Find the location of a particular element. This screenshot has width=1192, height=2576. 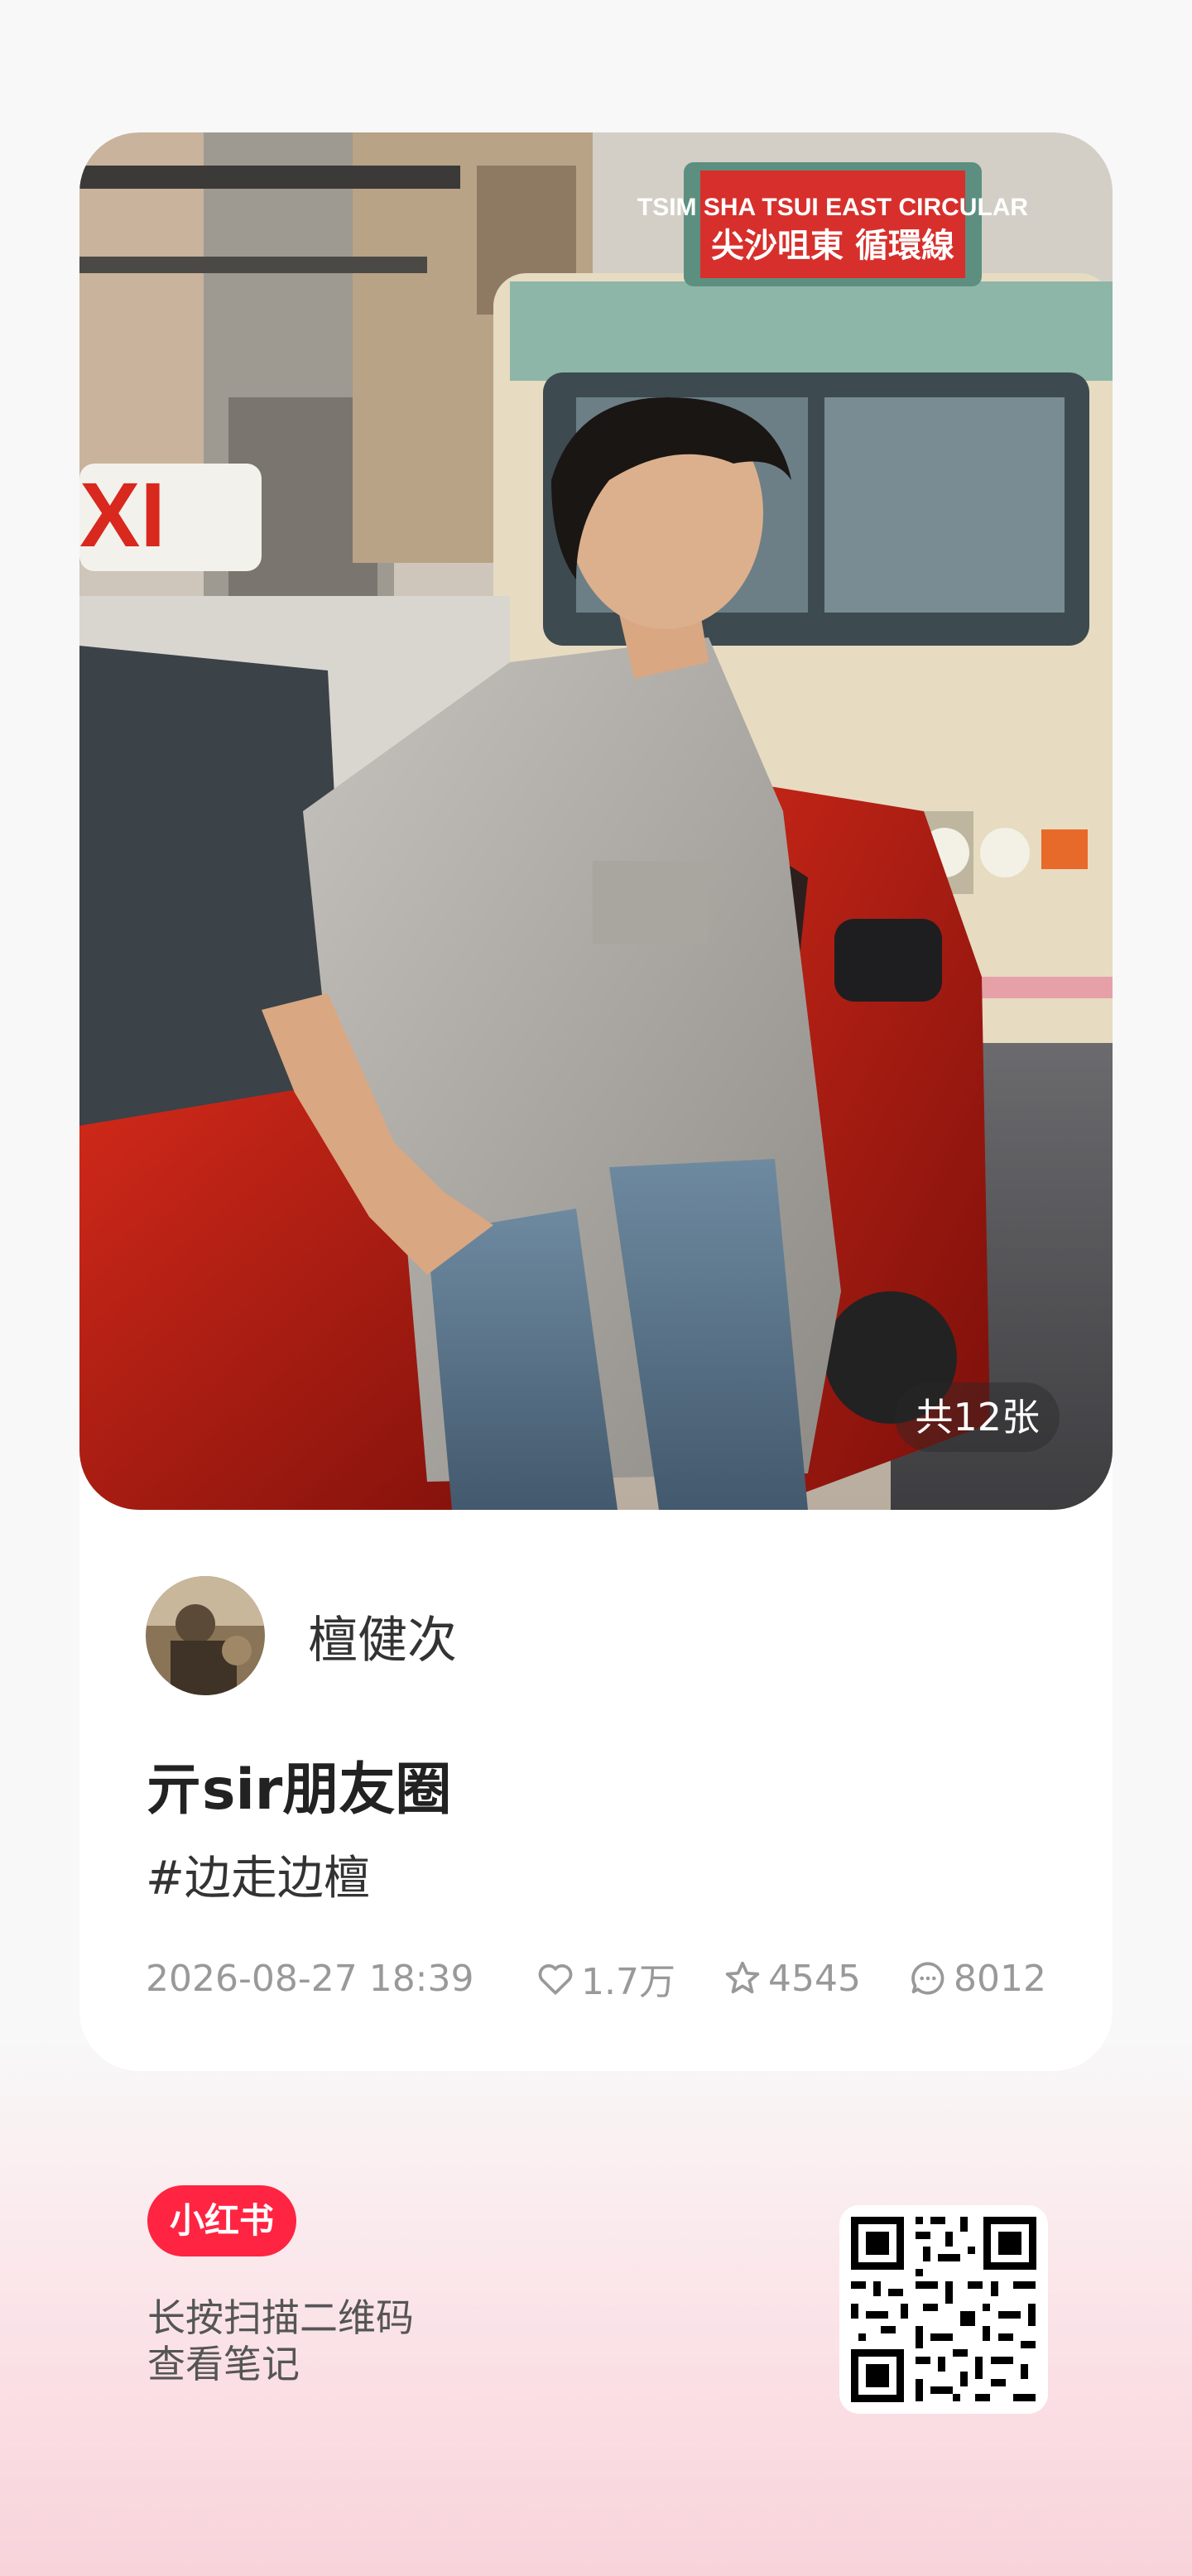

note-tag: #边走边檀 is located at coordinates (258, 1874).